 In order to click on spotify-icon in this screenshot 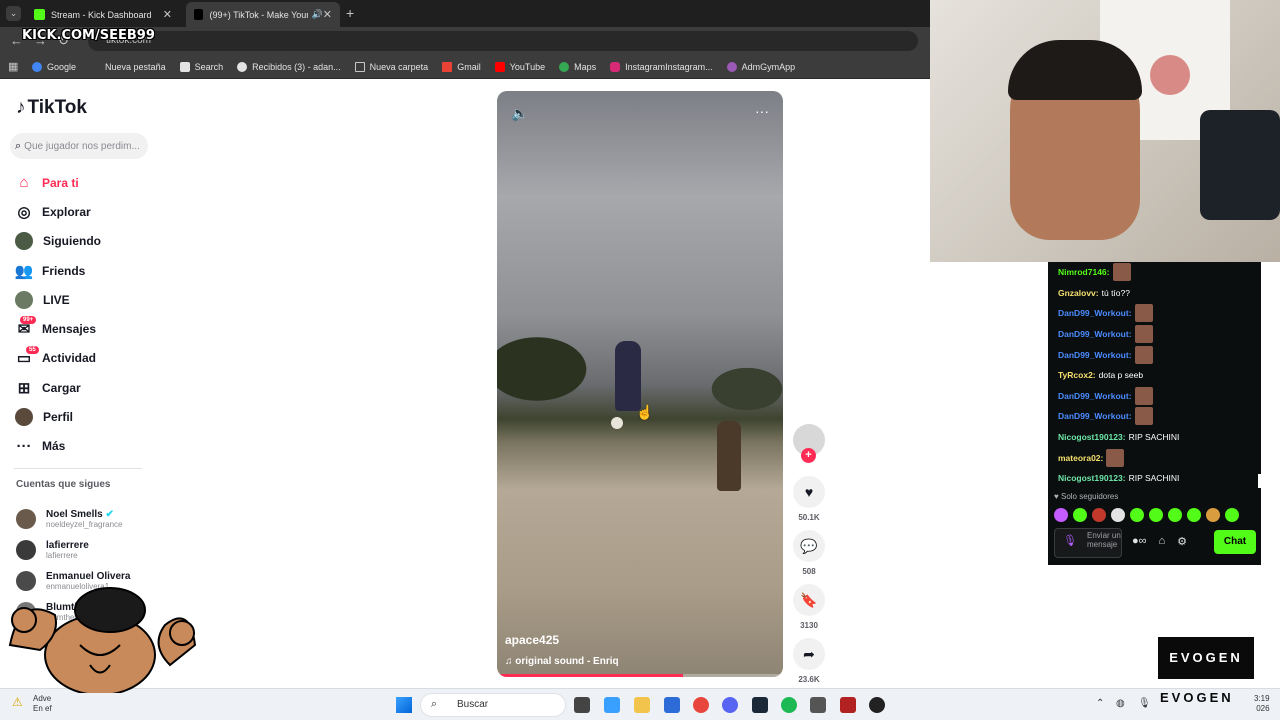, I will do `click(789, 705)`.